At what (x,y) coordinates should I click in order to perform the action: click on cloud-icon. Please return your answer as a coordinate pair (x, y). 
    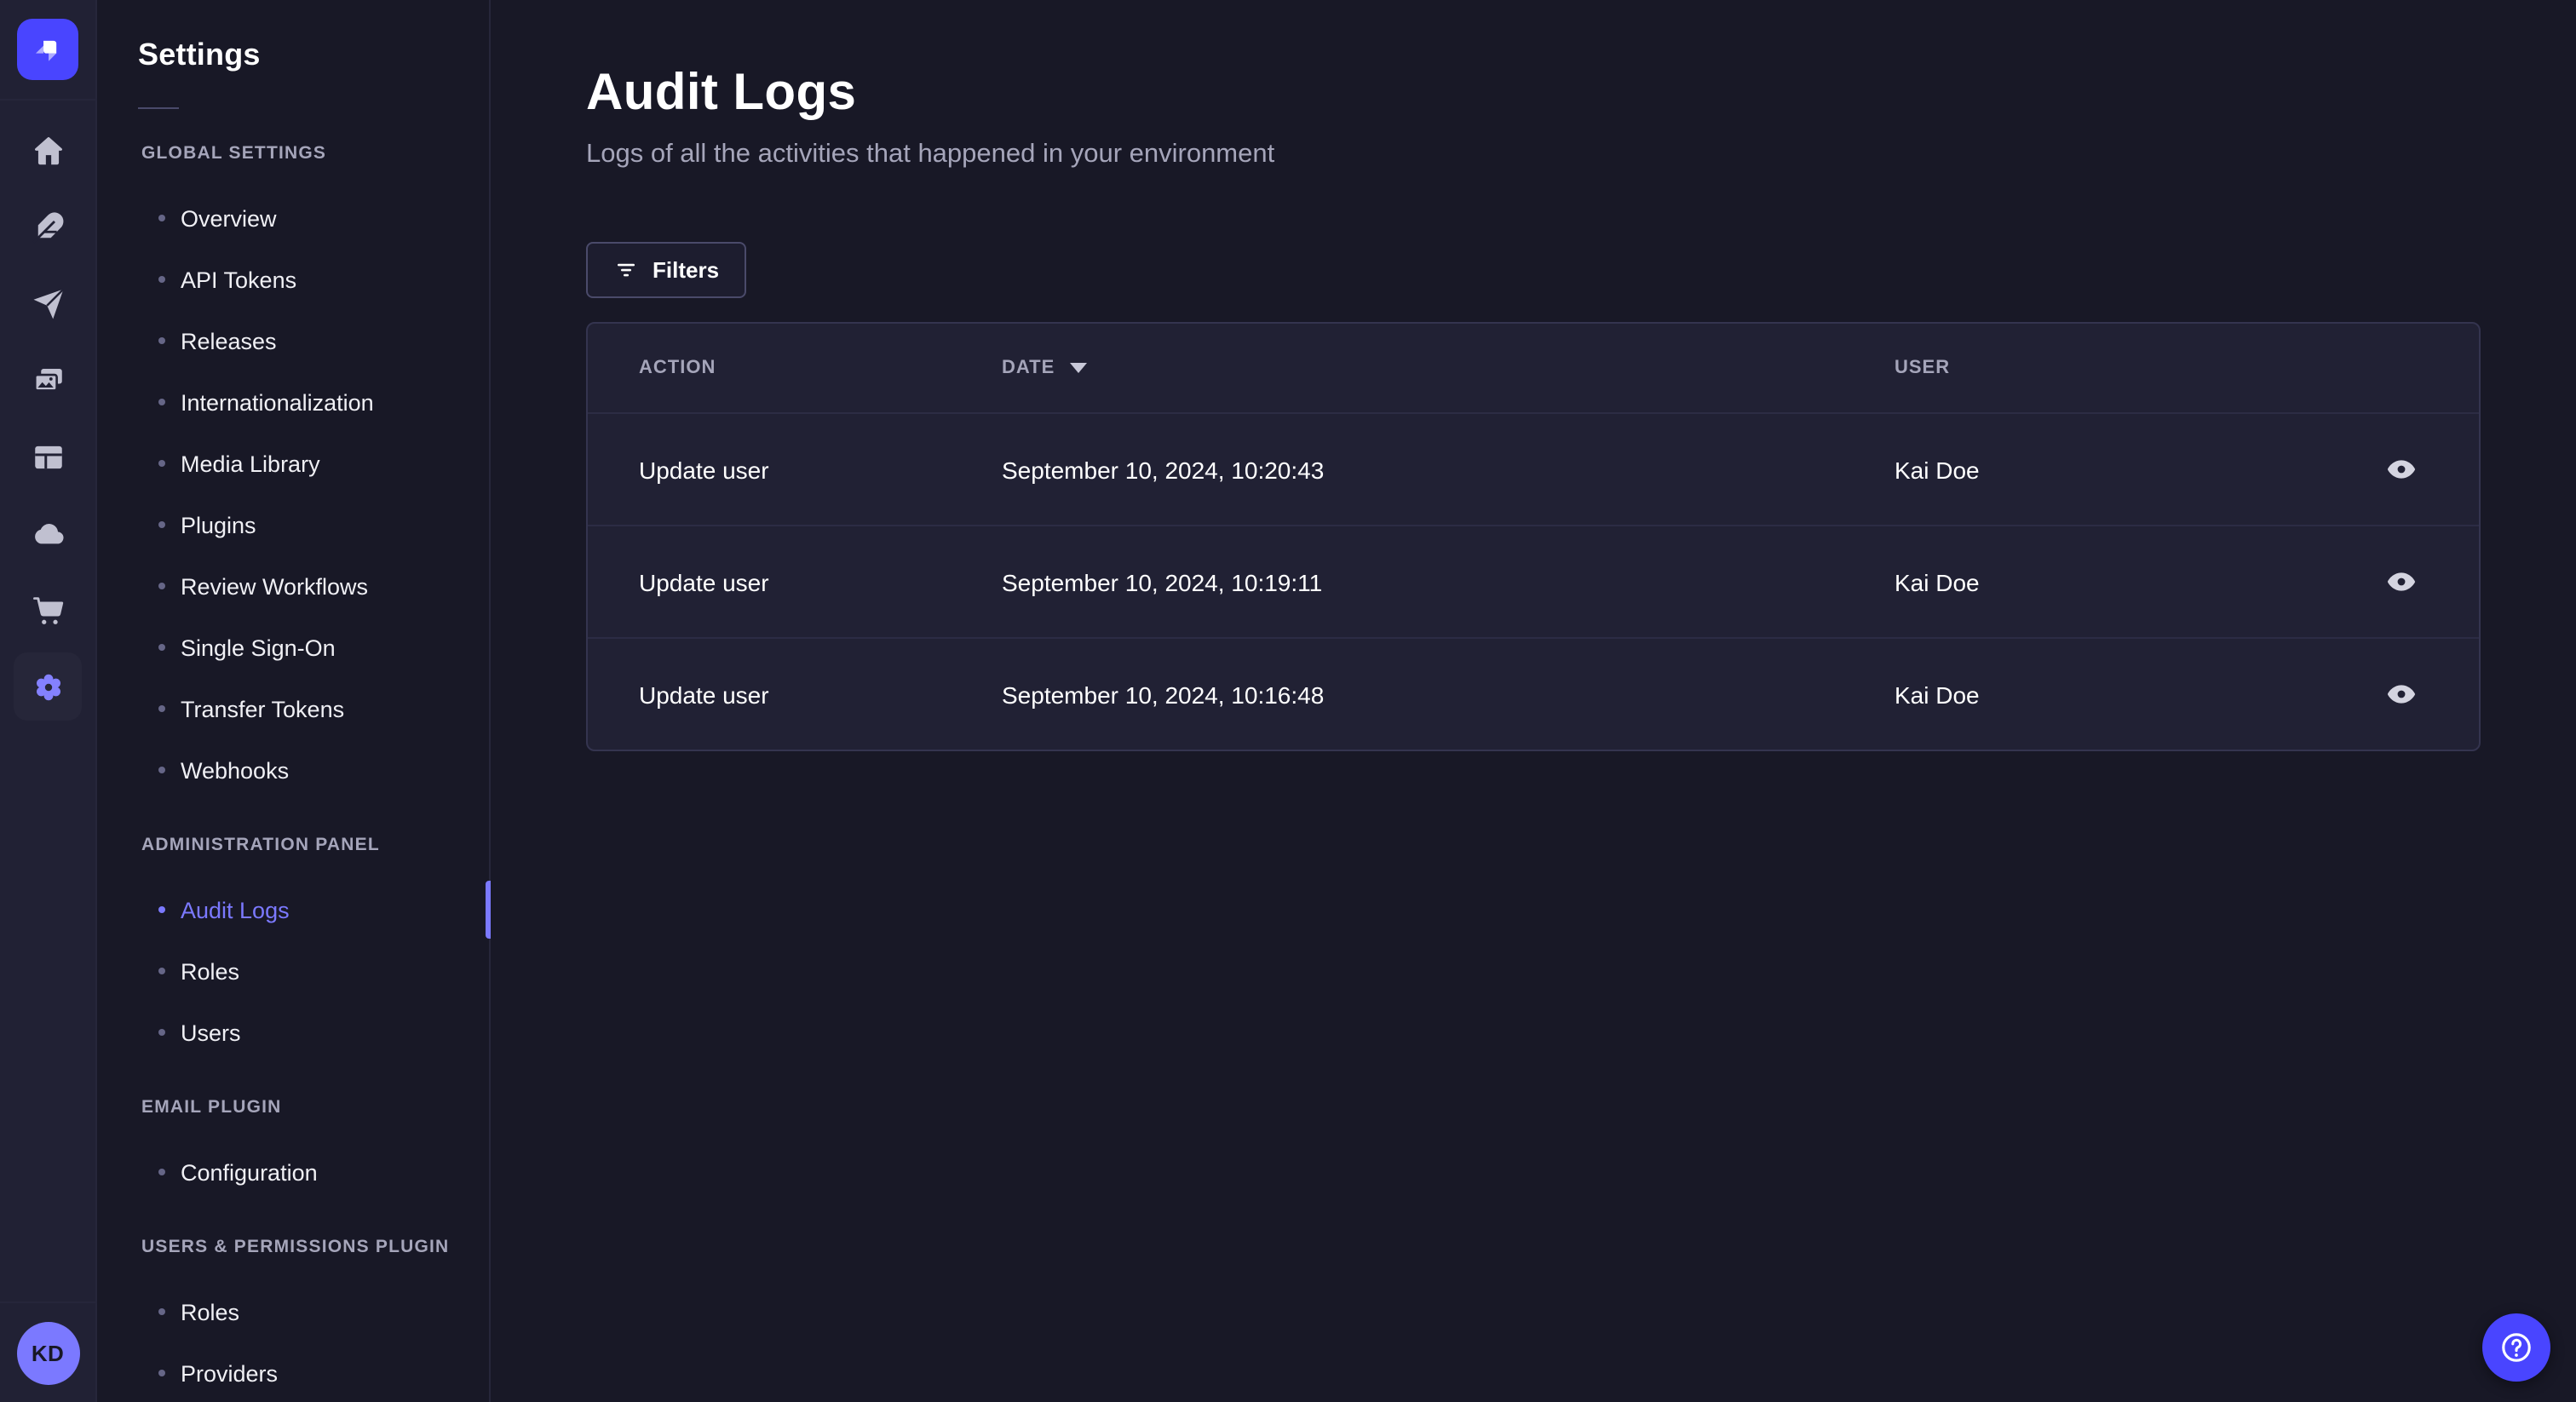
    Looking at the image, I should click on (48, 533).